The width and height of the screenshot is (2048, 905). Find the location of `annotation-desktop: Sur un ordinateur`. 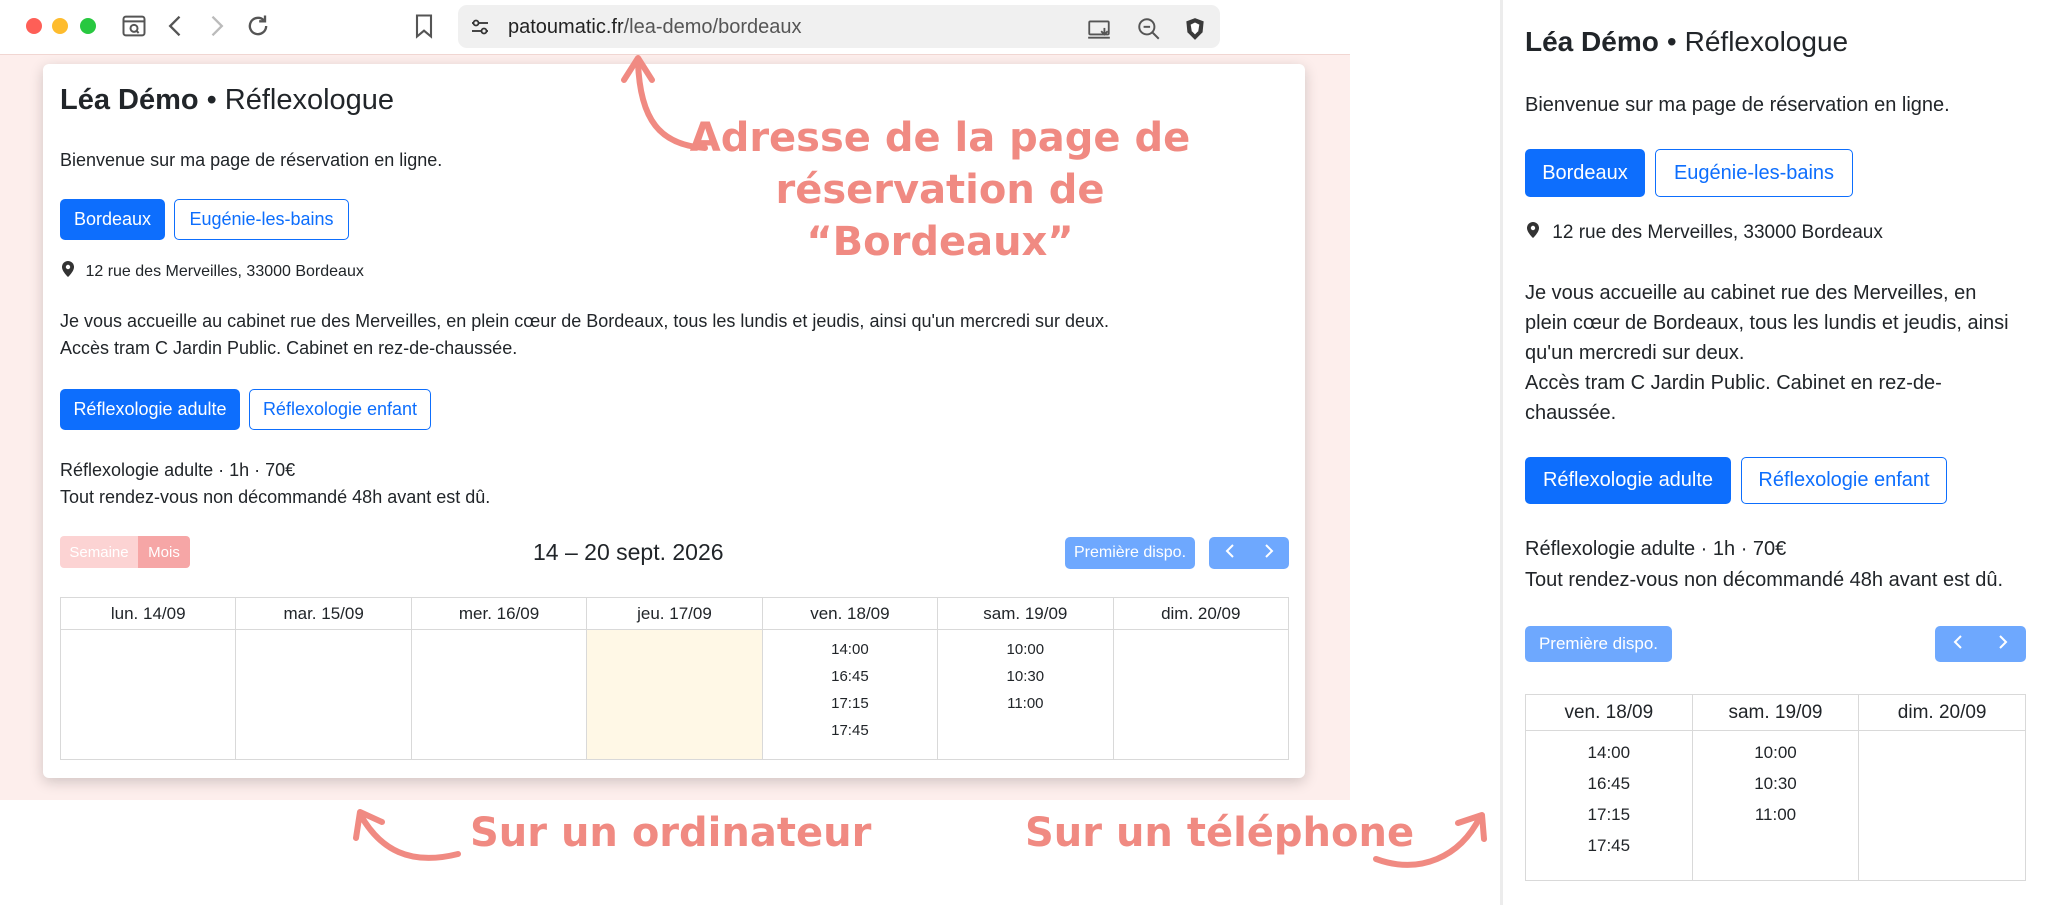

annotation-desktop: Sur un ordinateur is located at coordinates (671, 833).